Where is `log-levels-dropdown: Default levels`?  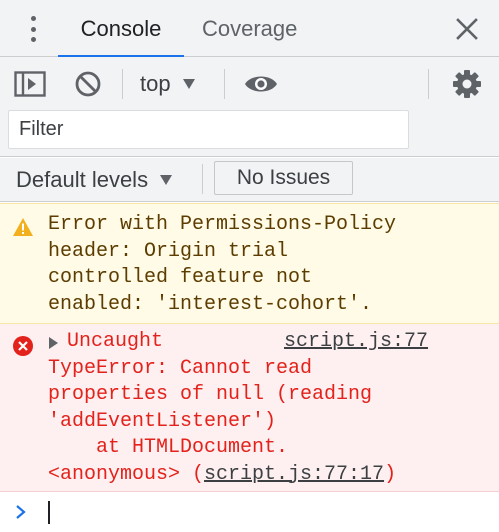
log-levels-dropdown: Default levels is located at coordinates (94, 180).